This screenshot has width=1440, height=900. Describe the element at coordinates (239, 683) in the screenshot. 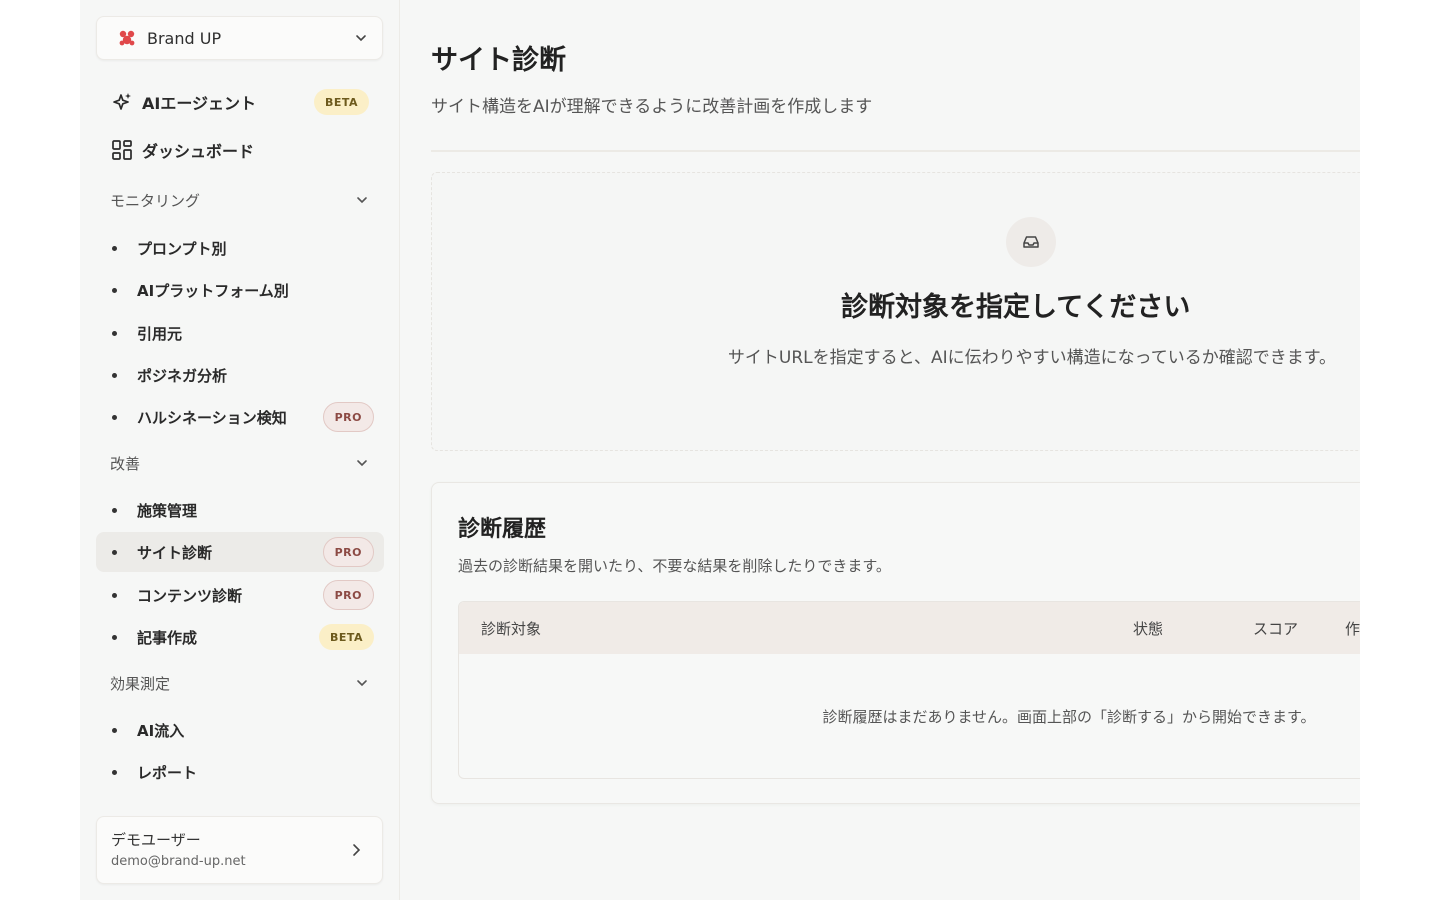

I see `section-measure: 効果測定` at that location.